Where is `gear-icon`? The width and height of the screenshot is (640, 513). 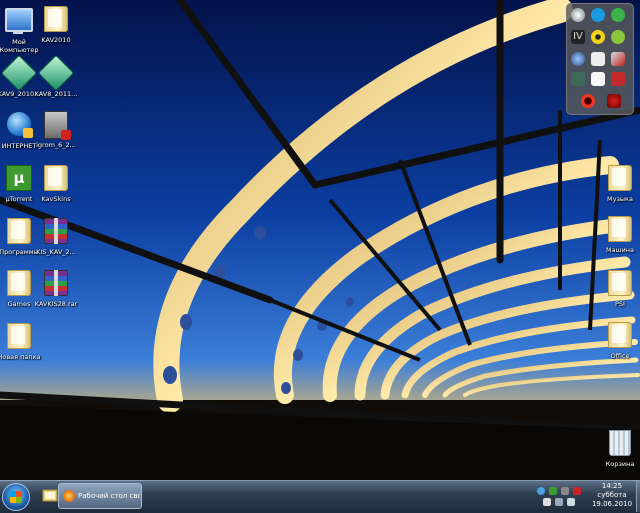 gear-icon is located at coordinates (618, 15).